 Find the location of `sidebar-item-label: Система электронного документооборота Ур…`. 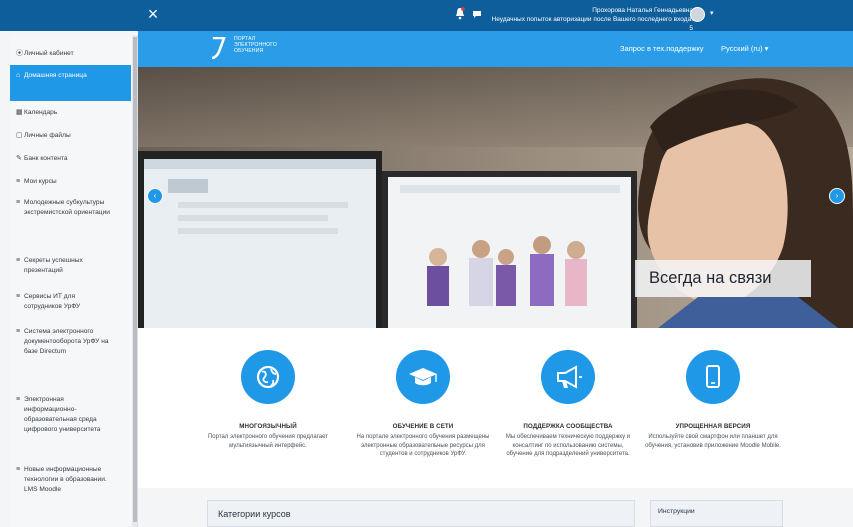

sidebar-item-label: Система электронного документооборота Ур… is located at coordinates (66, 341).